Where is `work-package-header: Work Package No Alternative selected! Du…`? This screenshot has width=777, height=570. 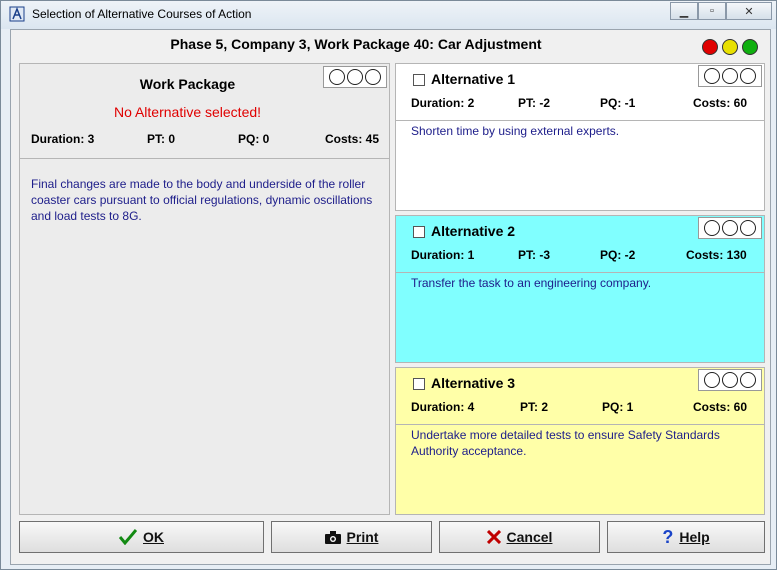
work-package-header: Work Package No Alternative selected! Du… is located at coordinates (204, 111).